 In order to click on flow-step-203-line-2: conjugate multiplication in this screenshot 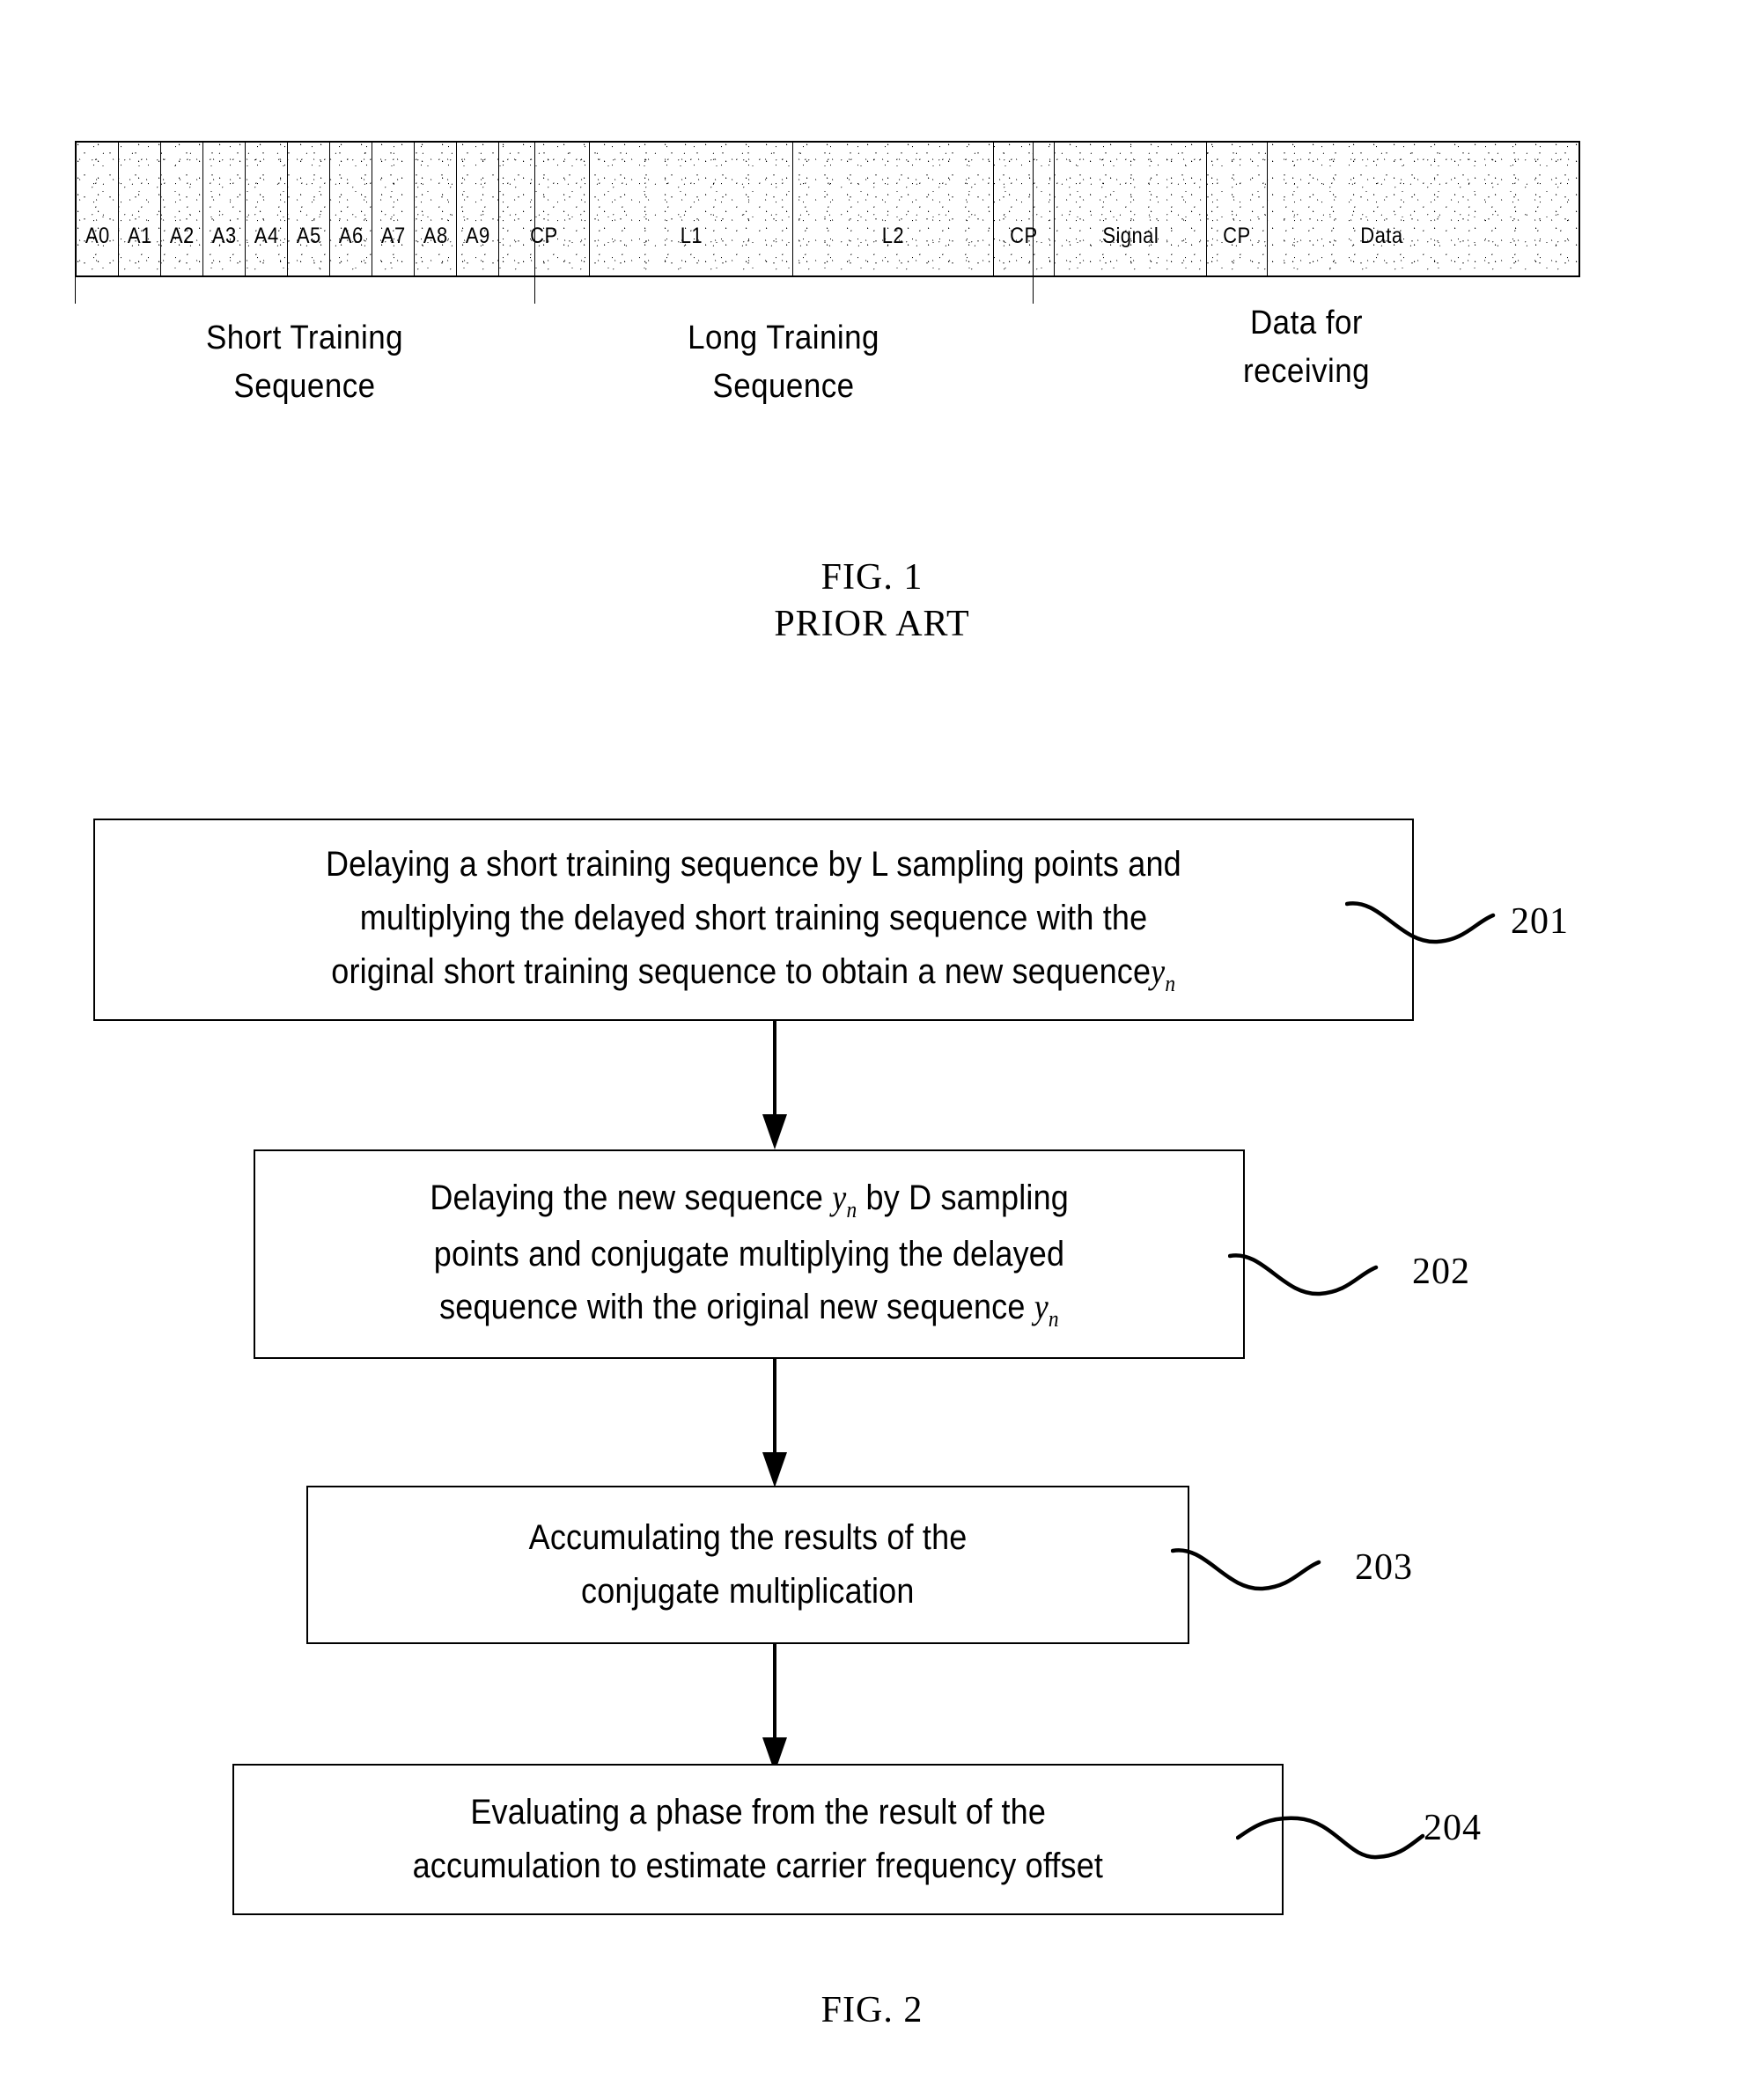, I will do `click(748, 1592)`.